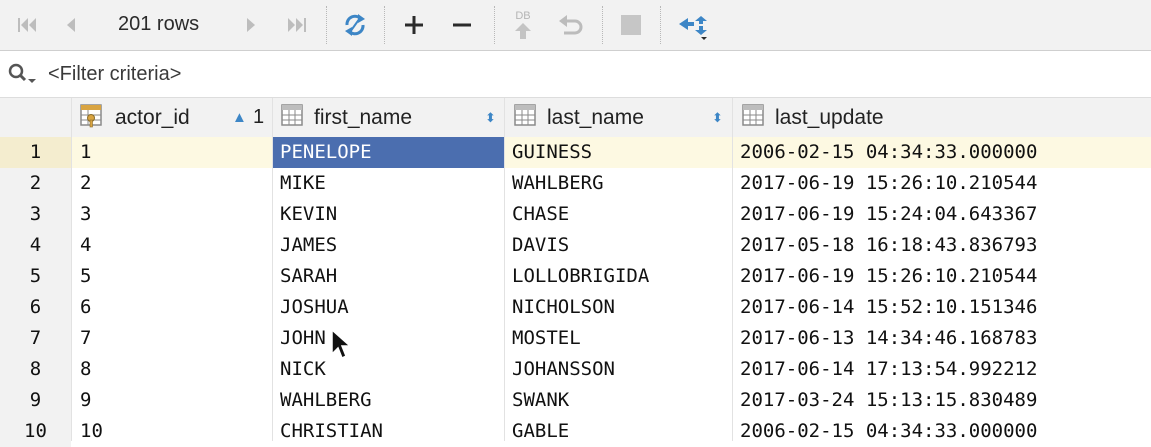  I want to click on row-number: 4, so click(35, 245).